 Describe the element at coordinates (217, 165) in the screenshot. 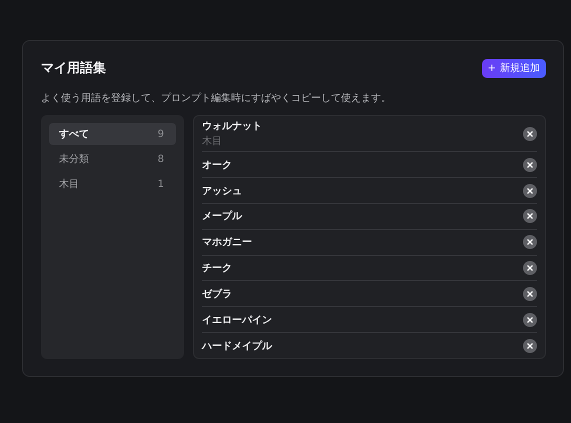

I see `term-name: オーク` at that location.